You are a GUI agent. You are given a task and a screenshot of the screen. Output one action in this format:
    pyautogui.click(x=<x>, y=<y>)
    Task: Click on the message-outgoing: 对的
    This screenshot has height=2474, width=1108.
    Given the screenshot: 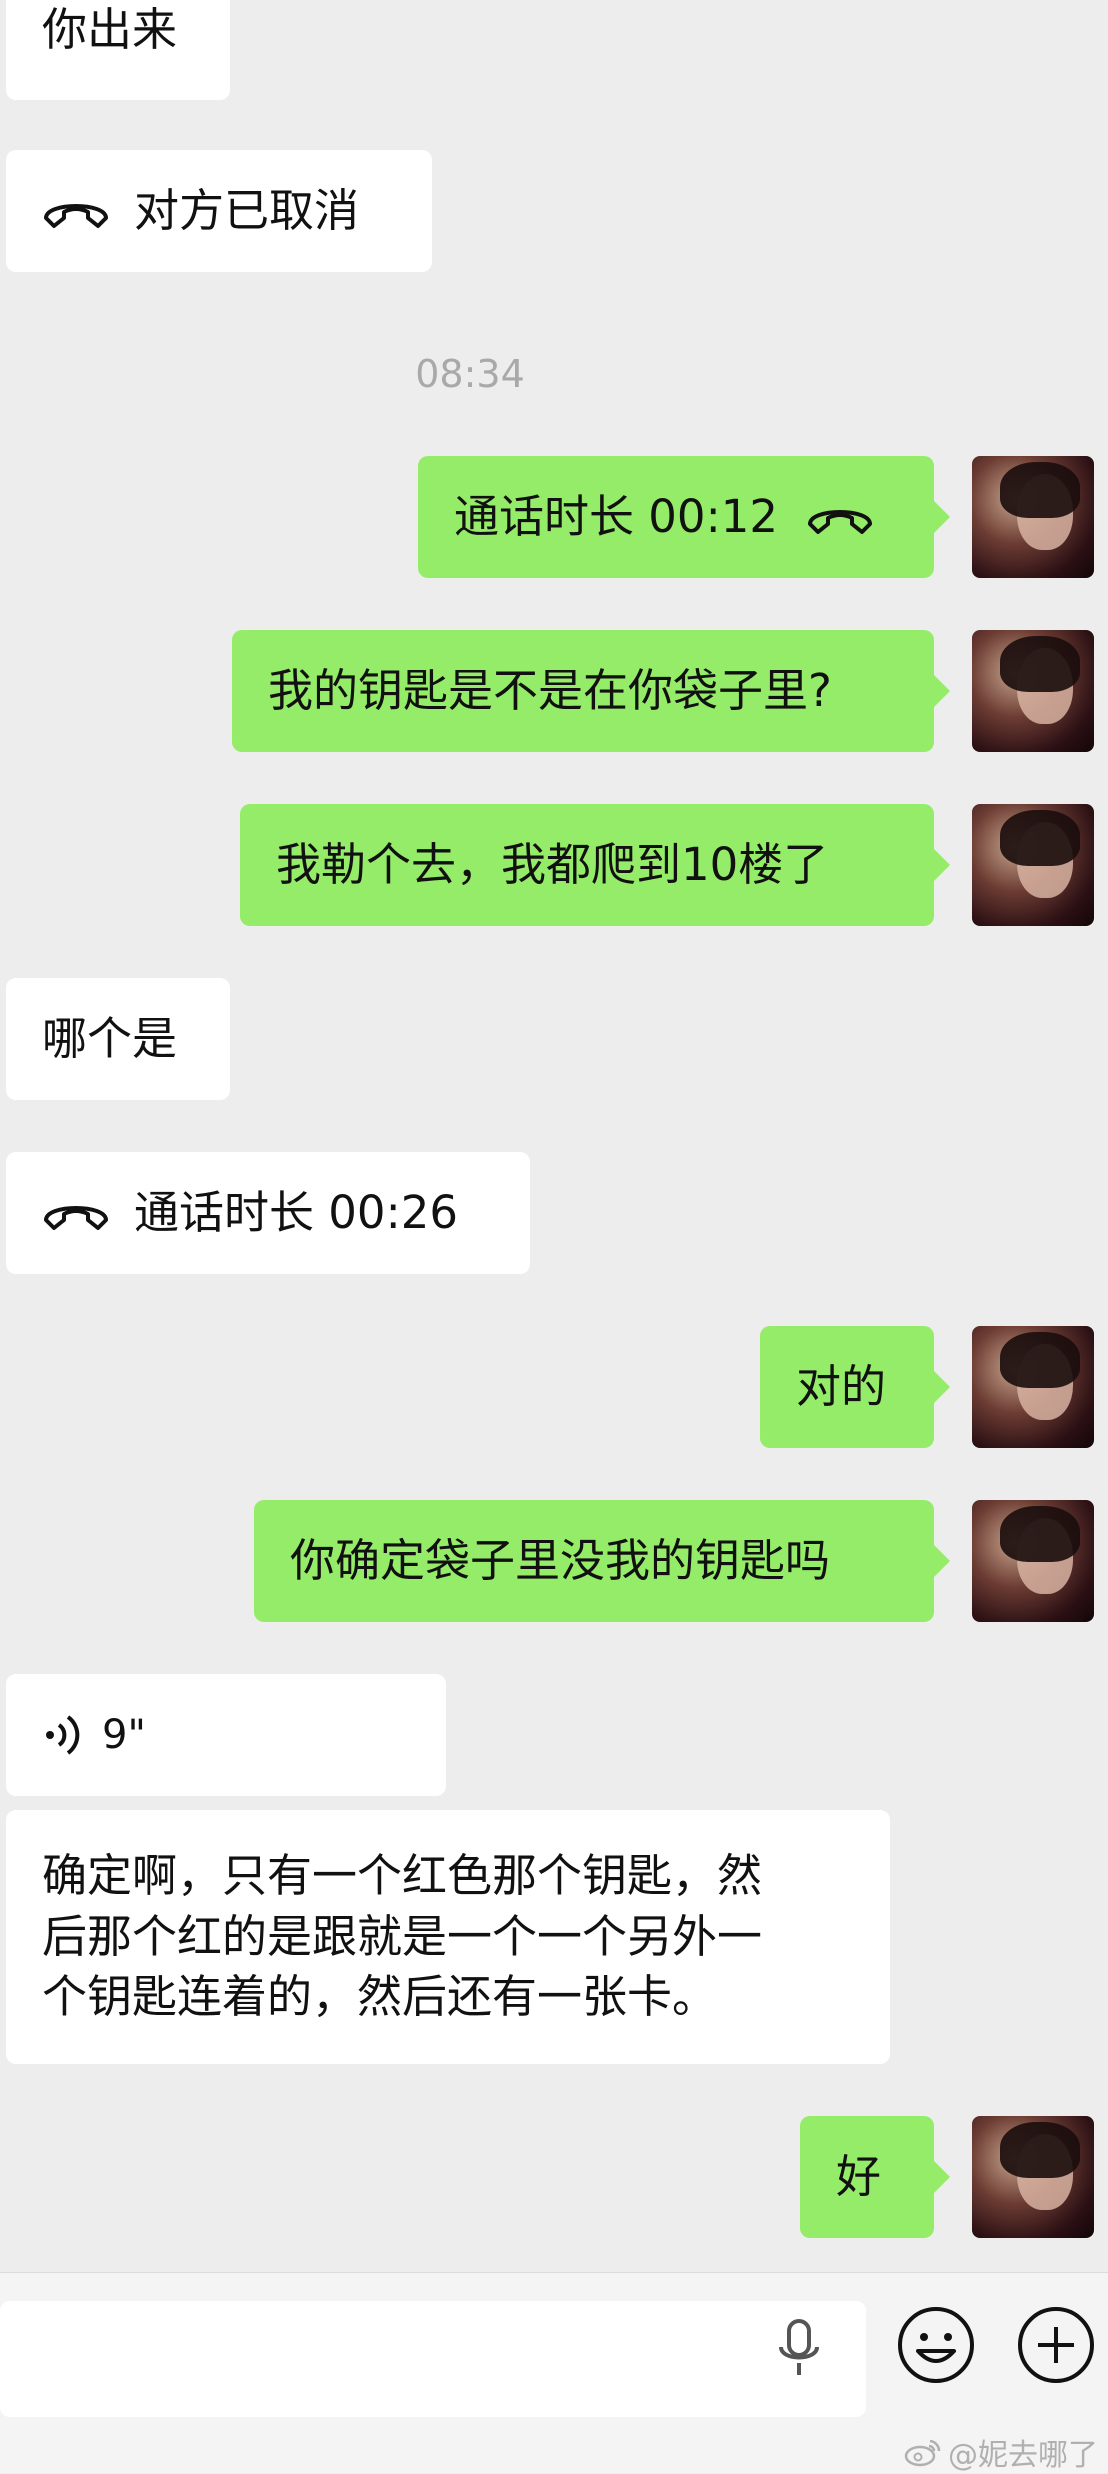 What is the action you would take?
    pyautogui.click(x=855, y=1387)
    